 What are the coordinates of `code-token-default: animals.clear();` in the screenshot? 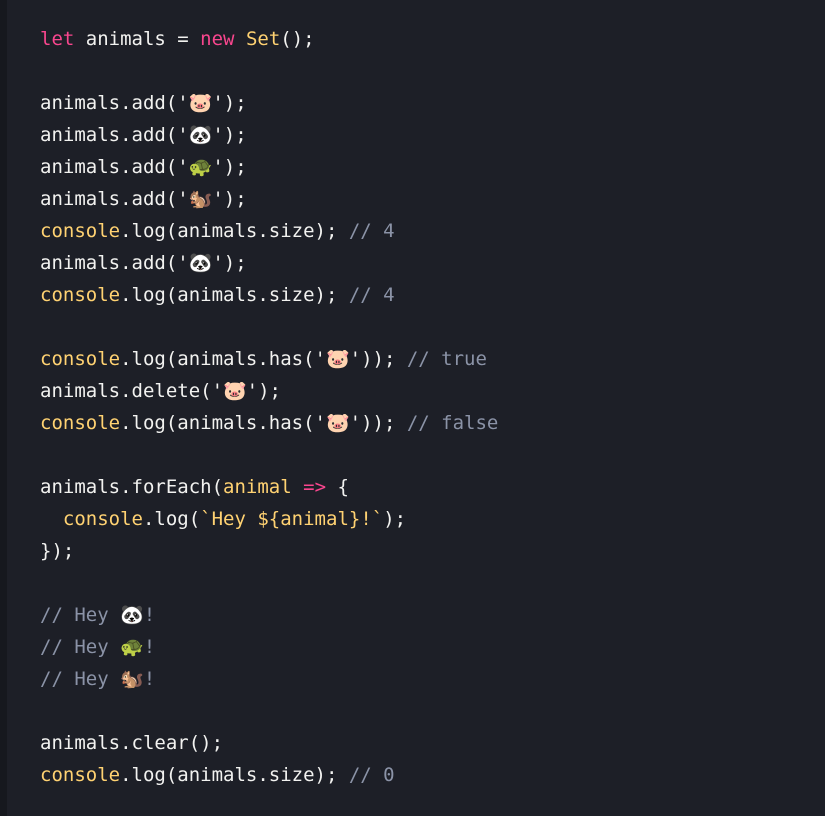 It's located at (132, 743).